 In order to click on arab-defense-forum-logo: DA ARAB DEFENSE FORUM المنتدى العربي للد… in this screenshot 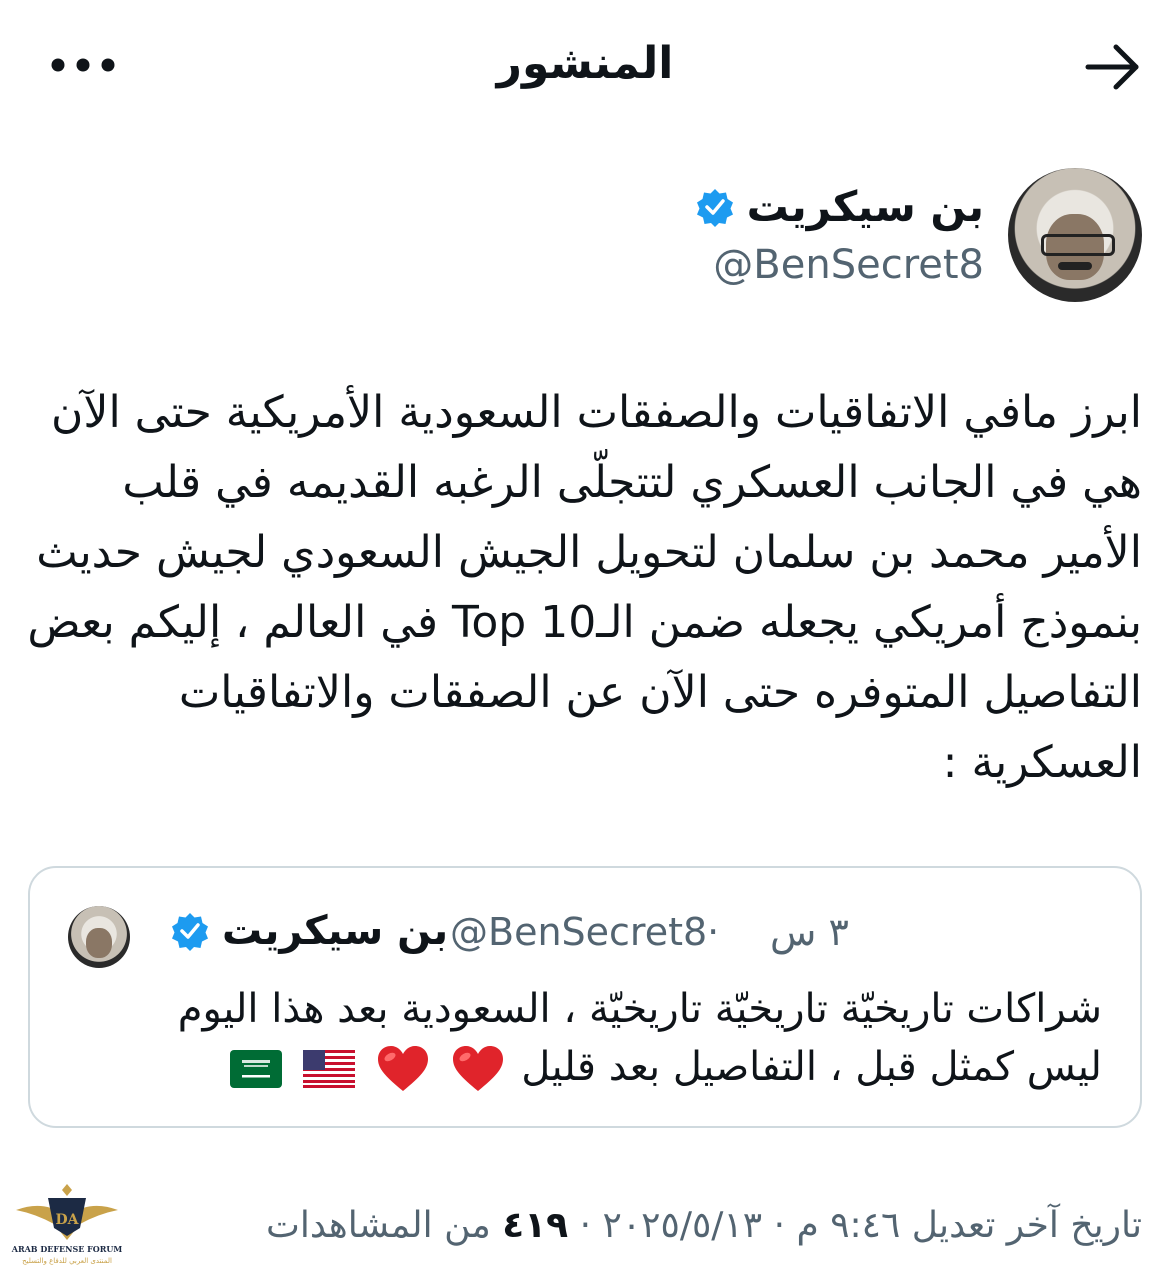, I will do `click(67, 1224)`.